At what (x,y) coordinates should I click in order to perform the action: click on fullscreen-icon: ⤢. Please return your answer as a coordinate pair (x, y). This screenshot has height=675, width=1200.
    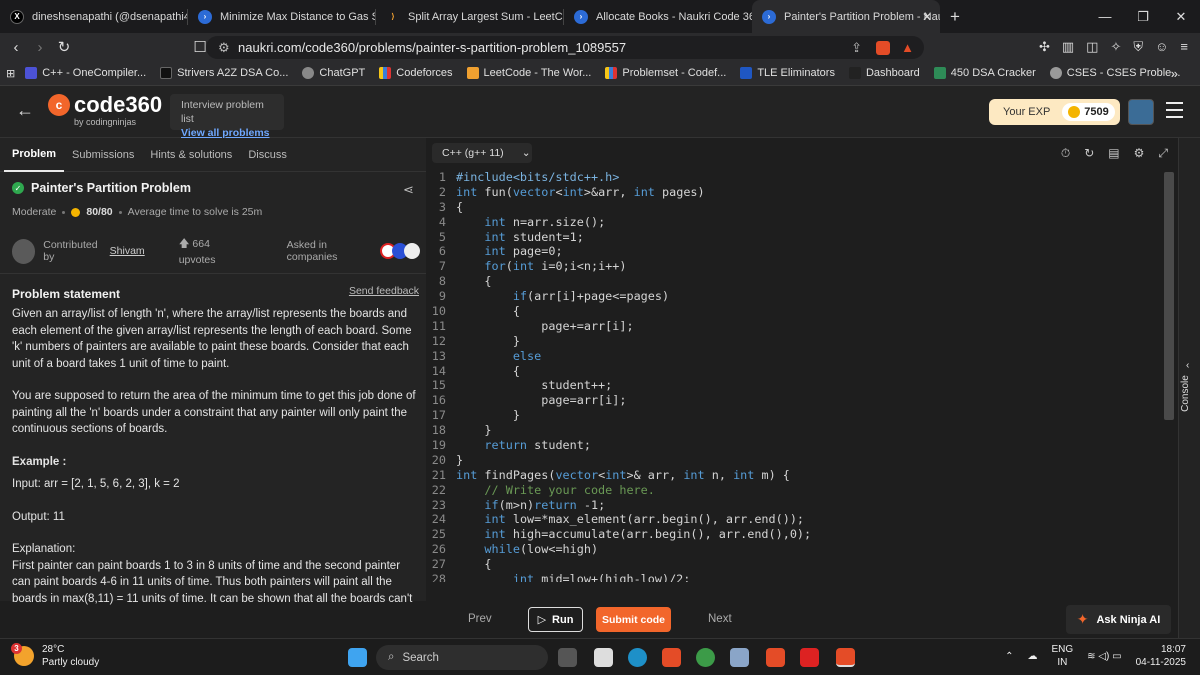
    Looking at the image, I should click on (1163, 153).